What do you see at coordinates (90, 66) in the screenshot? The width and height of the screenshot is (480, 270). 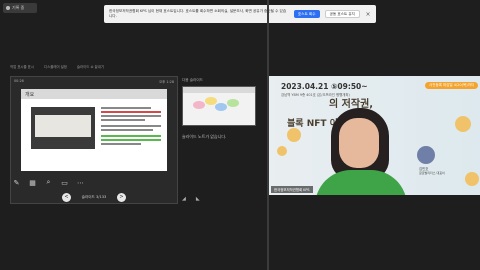 I see `toolbar-item-end-show: 슬라이드 쇼 끝내기` at bounding box center [90, 66].